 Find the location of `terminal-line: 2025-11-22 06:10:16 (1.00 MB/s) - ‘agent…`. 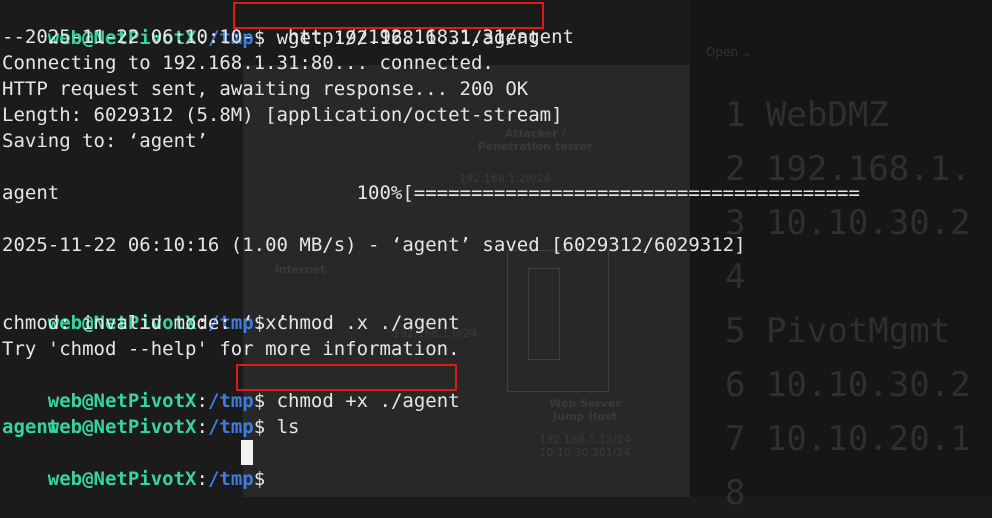

terminal-line: 2025-11-22 06:10:16 (1.00 MB/s) - ‘agent… is located at coordinates (374, 245).